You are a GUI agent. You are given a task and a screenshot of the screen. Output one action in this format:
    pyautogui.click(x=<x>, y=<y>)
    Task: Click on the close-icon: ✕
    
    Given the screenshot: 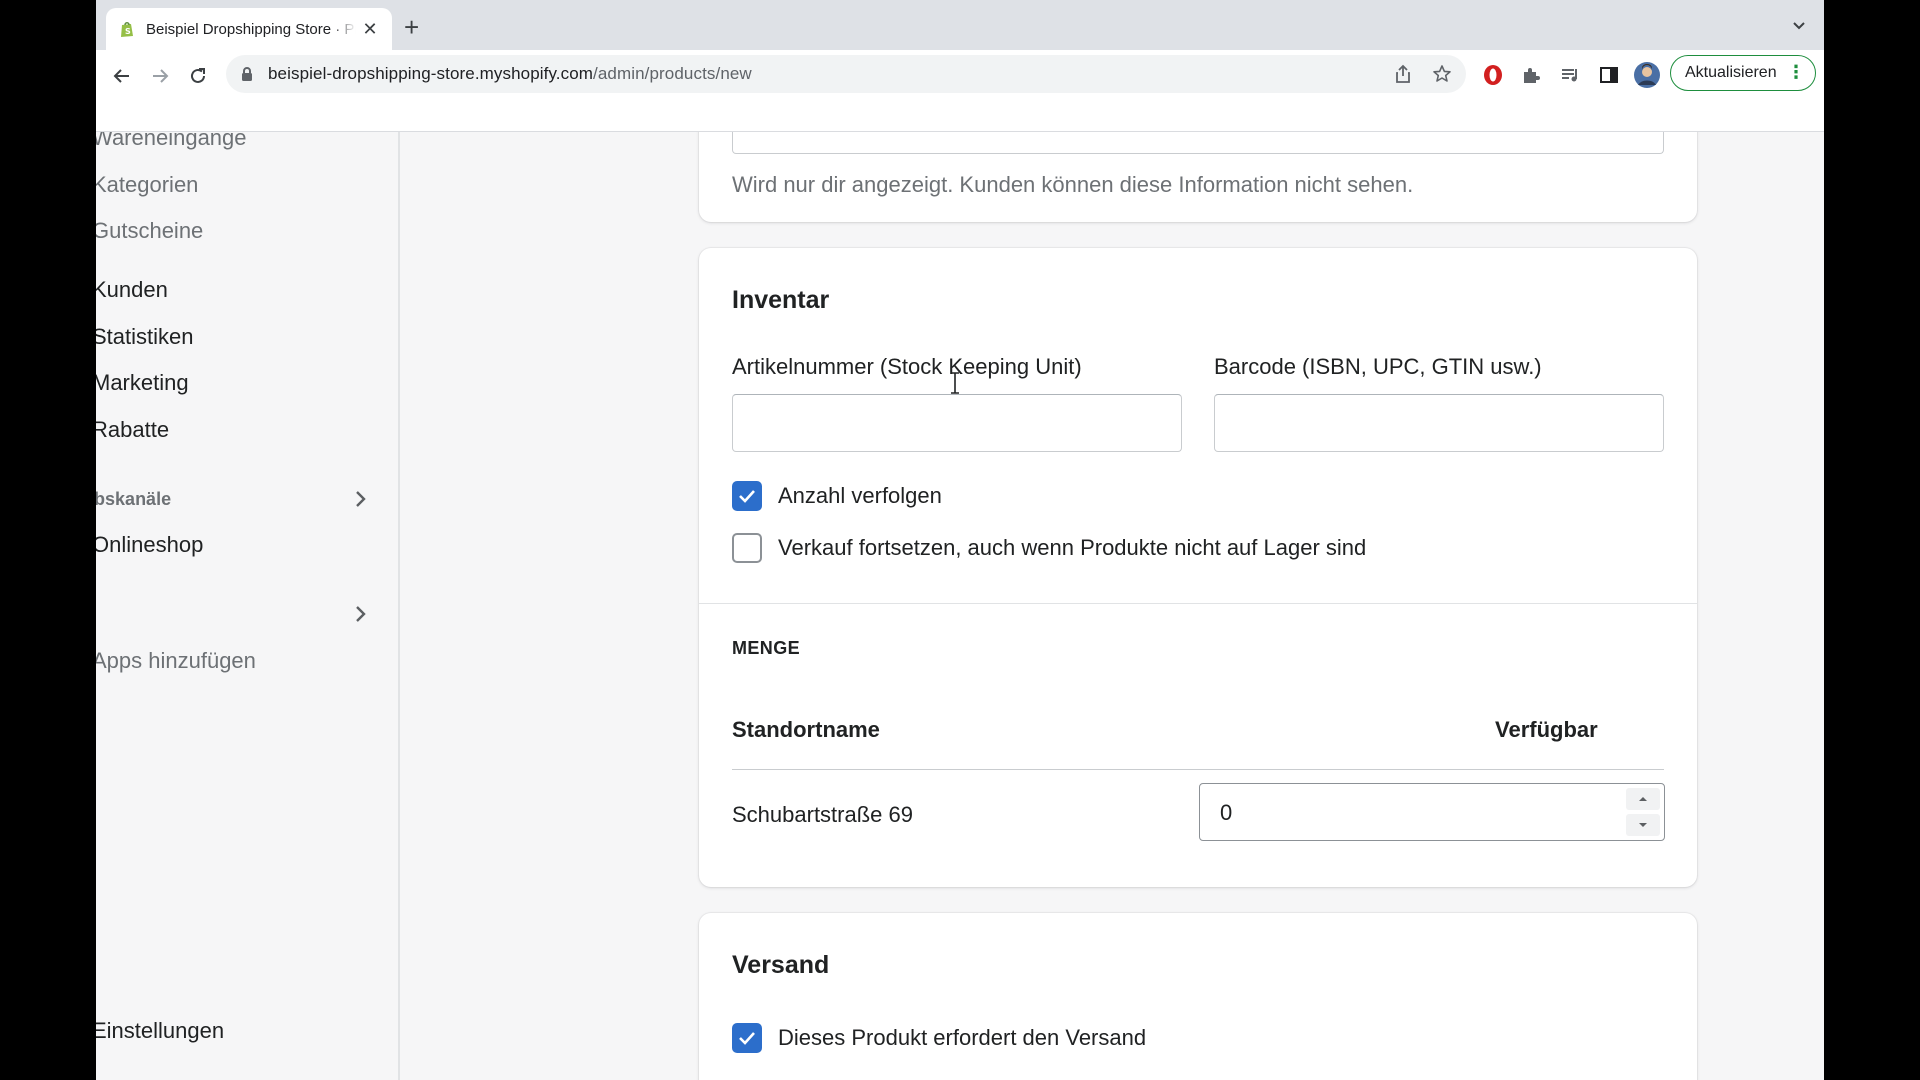 What is the action you would take?
    pyautogui.click(x=370, y=29)
    